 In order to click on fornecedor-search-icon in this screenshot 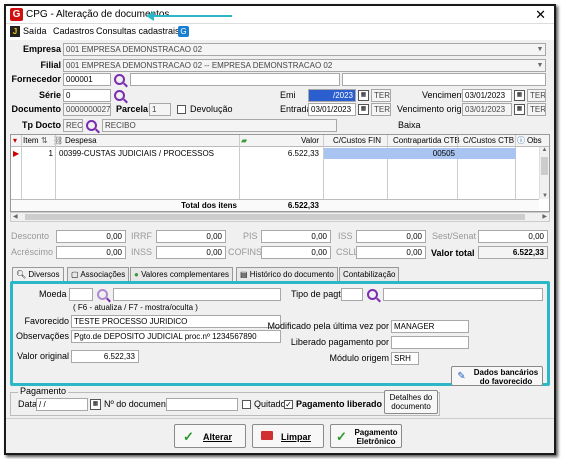, I will do `click(119, 79)`.